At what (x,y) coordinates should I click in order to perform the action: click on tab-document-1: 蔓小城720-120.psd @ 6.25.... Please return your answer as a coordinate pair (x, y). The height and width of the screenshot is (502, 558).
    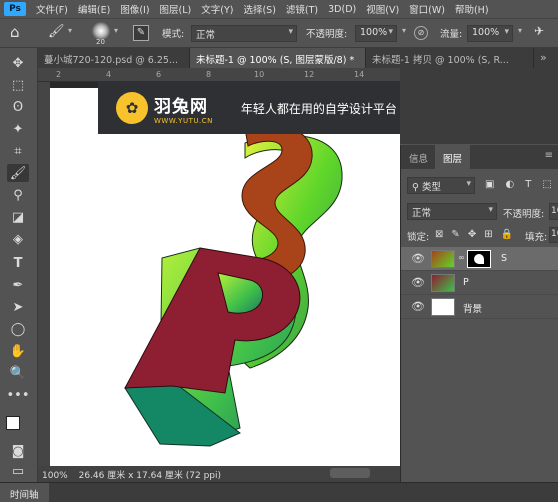
    Looking at the image, I should click on (114, 58).